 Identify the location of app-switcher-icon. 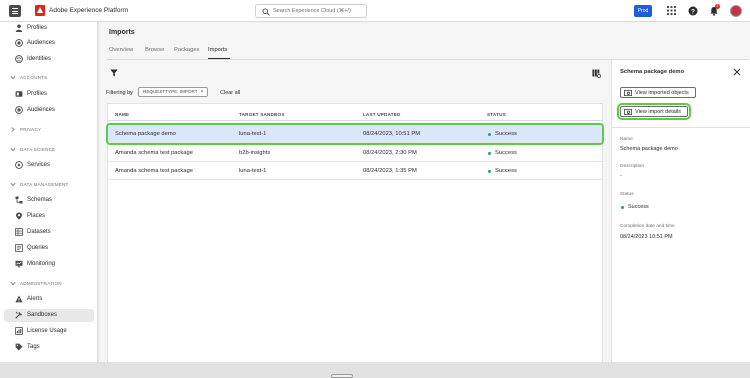
(671, 10).